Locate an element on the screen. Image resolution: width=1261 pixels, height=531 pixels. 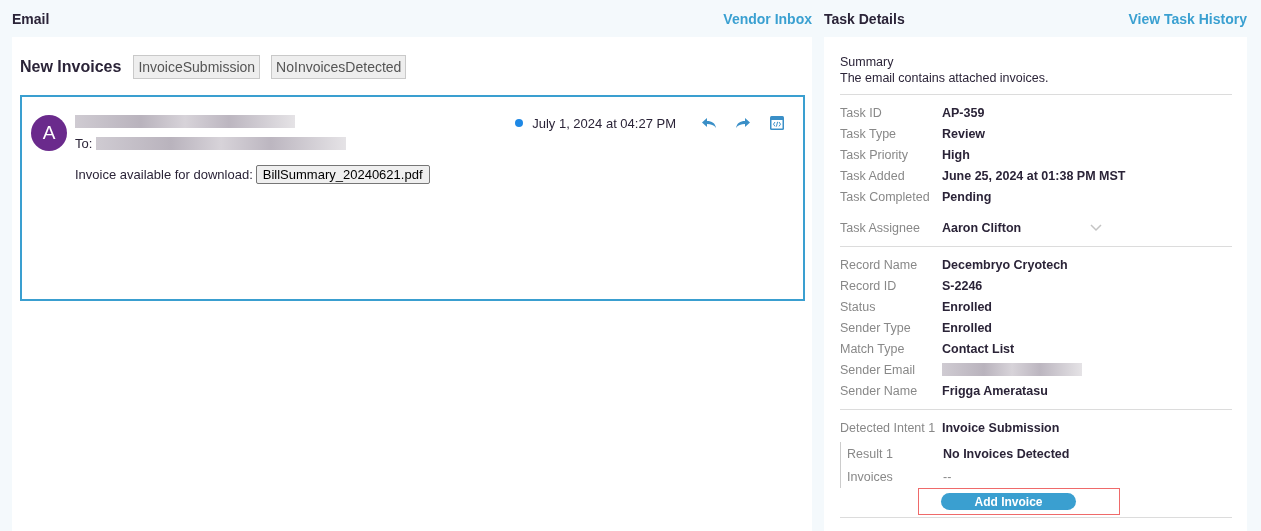
field-label: Record ID is located at coordinates (869, 285).